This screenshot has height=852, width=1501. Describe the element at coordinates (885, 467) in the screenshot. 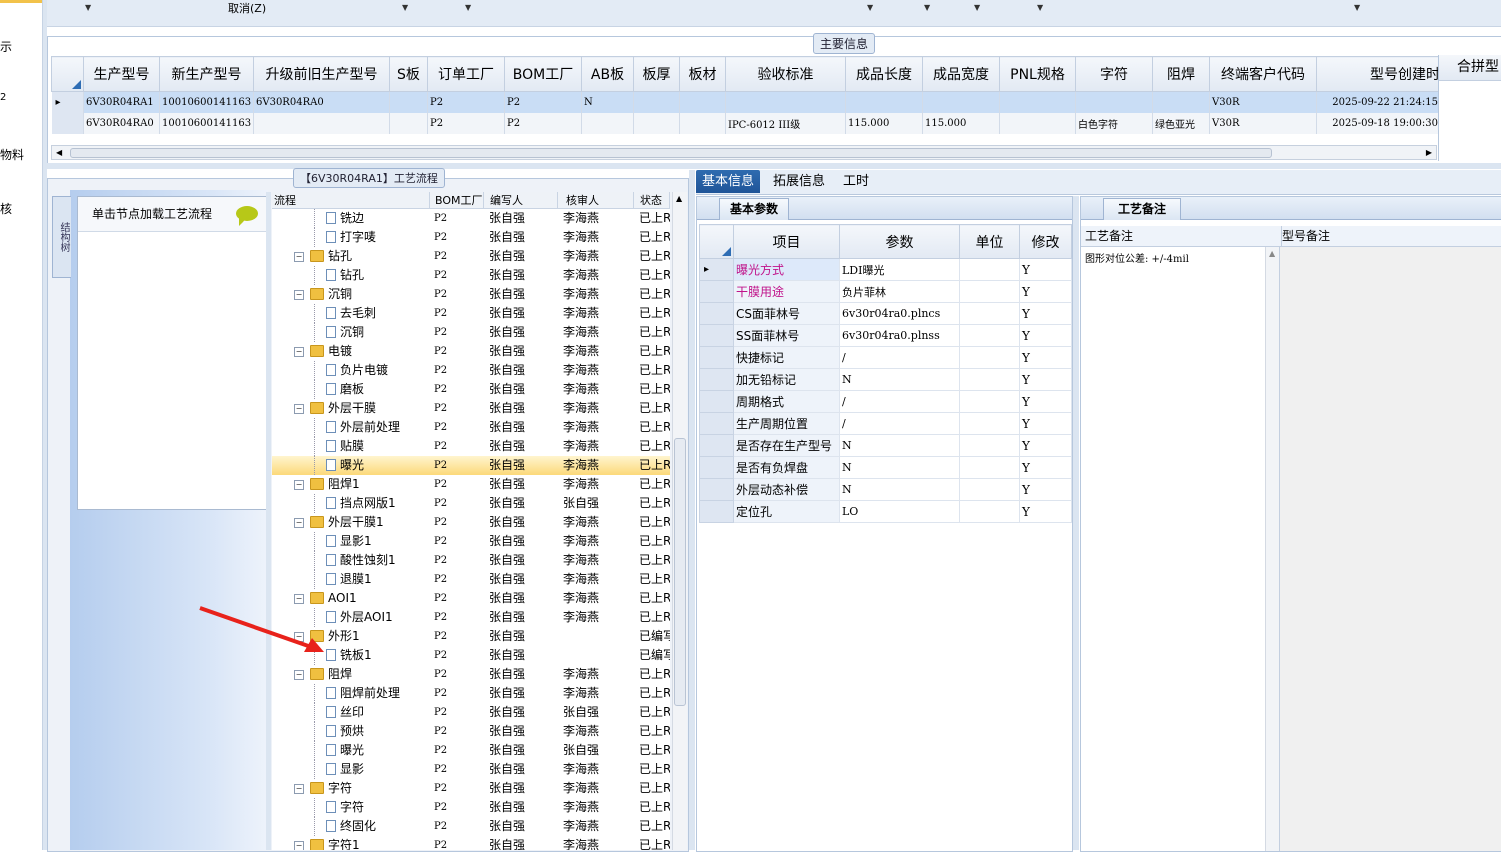

I see `param-row: 是否有负焊盘 N Y` at that location.